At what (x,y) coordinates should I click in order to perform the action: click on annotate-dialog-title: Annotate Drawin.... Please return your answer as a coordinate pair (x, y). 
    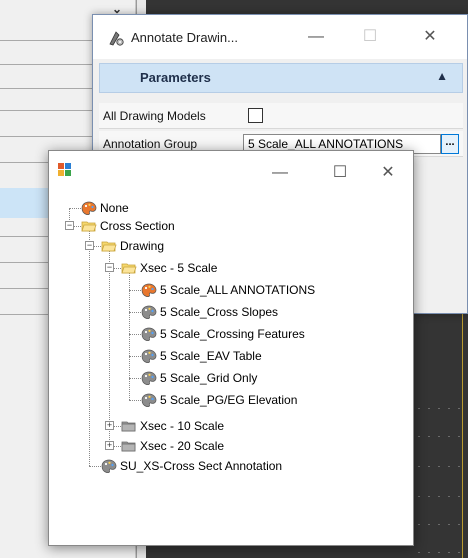
    Looking at the image, I should click on (184, 37).